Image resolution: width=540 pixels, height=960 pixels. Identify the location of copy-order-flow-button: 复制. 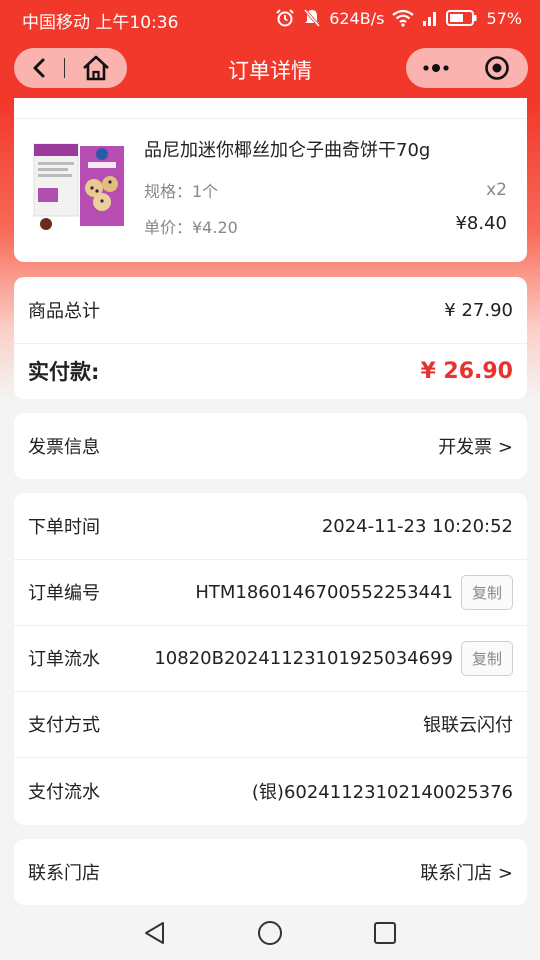
(486, 658).